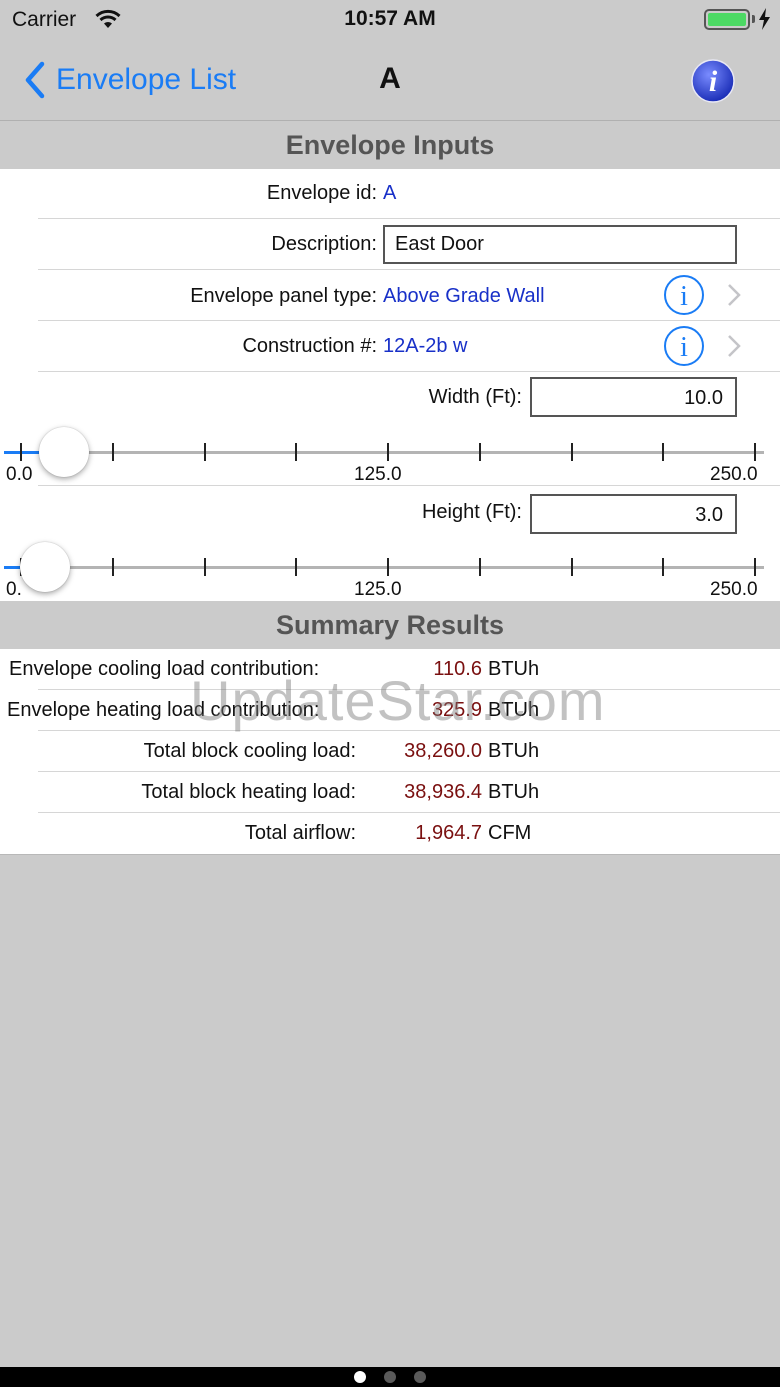  I want to click on description-field: East Door, so click(560, 244).